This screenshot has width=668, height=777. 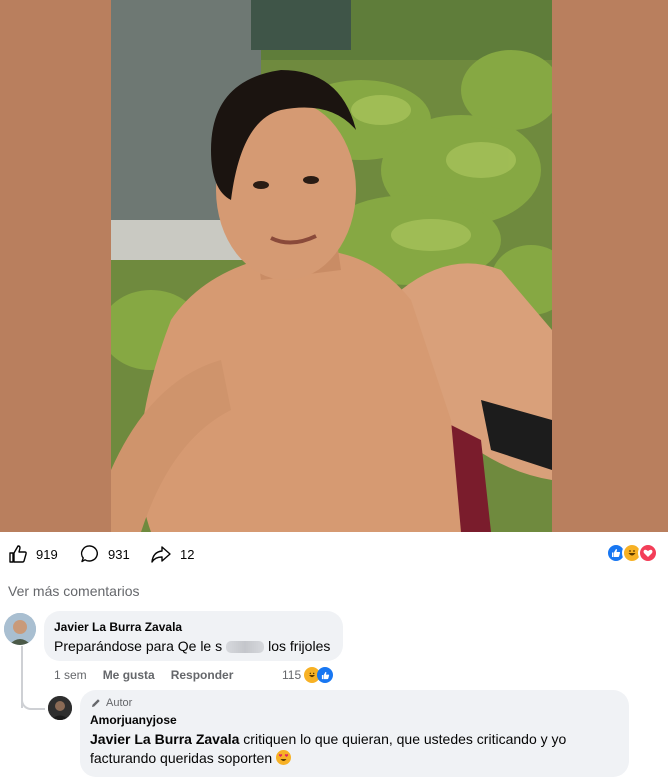 I want to click on share-arrow-icon, so click(x=161, y=554).